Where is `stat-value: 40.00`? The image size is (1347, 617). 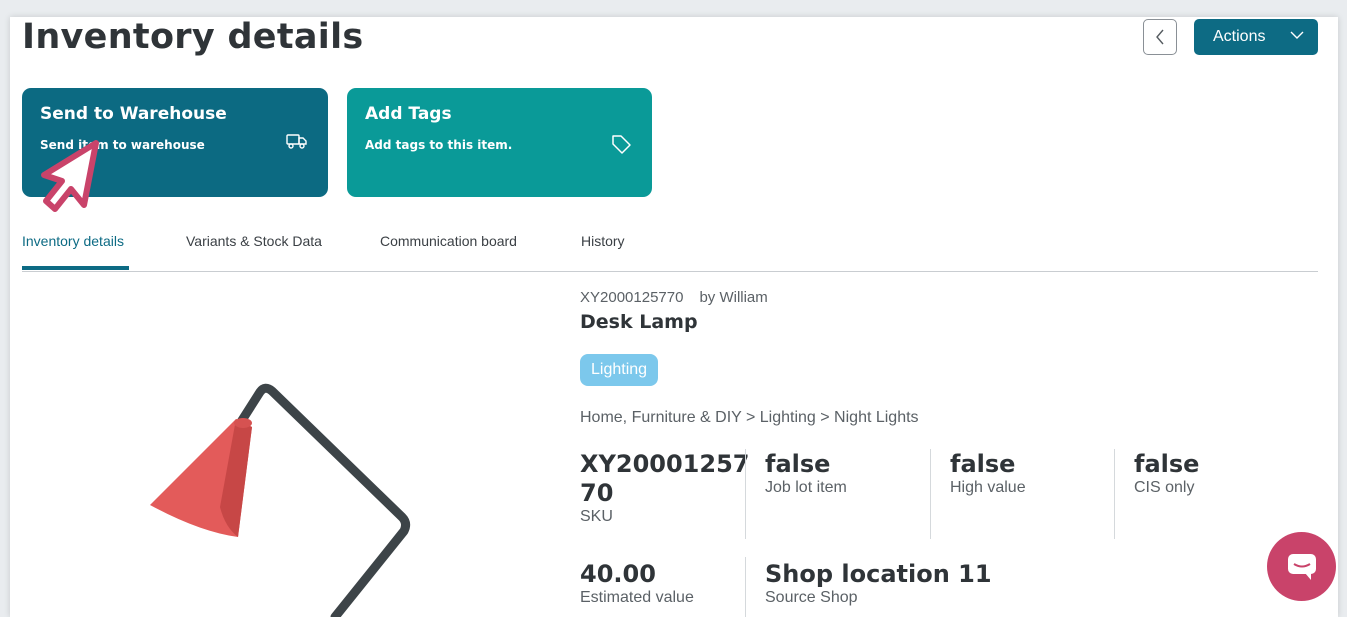
stat-value: 40.00 is located at coordinates (618, 574).